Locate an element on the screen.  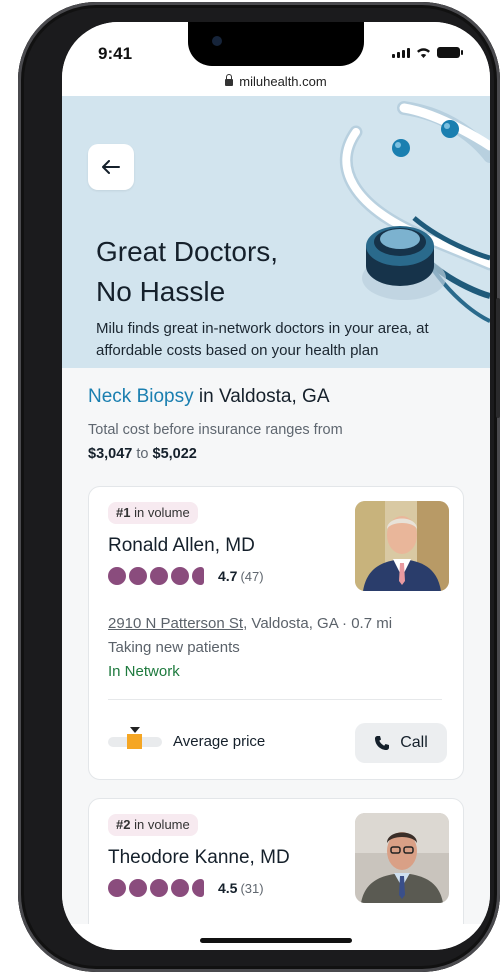
back-arrow-icon is located at coordinates (111, 167).